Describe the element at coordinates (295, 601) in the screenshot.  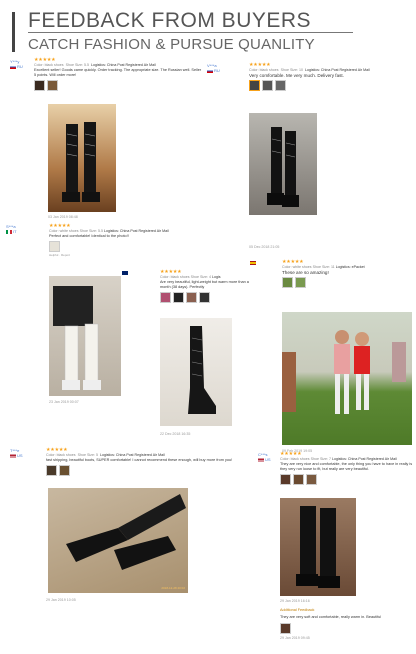
I see `review-date: 29 Jan 2019 16:16` at that location.